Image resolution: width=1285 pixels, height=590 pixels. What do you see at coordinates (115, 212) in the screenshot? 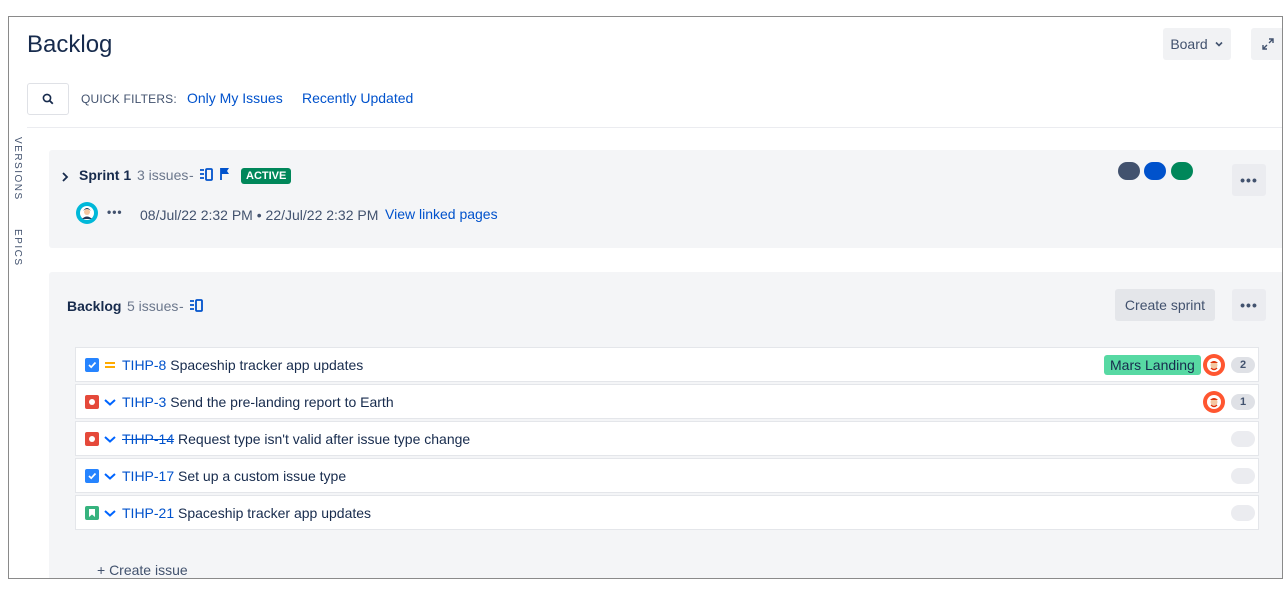
I see `sprint-more-menu: •••` at bounding box center [115, 212].